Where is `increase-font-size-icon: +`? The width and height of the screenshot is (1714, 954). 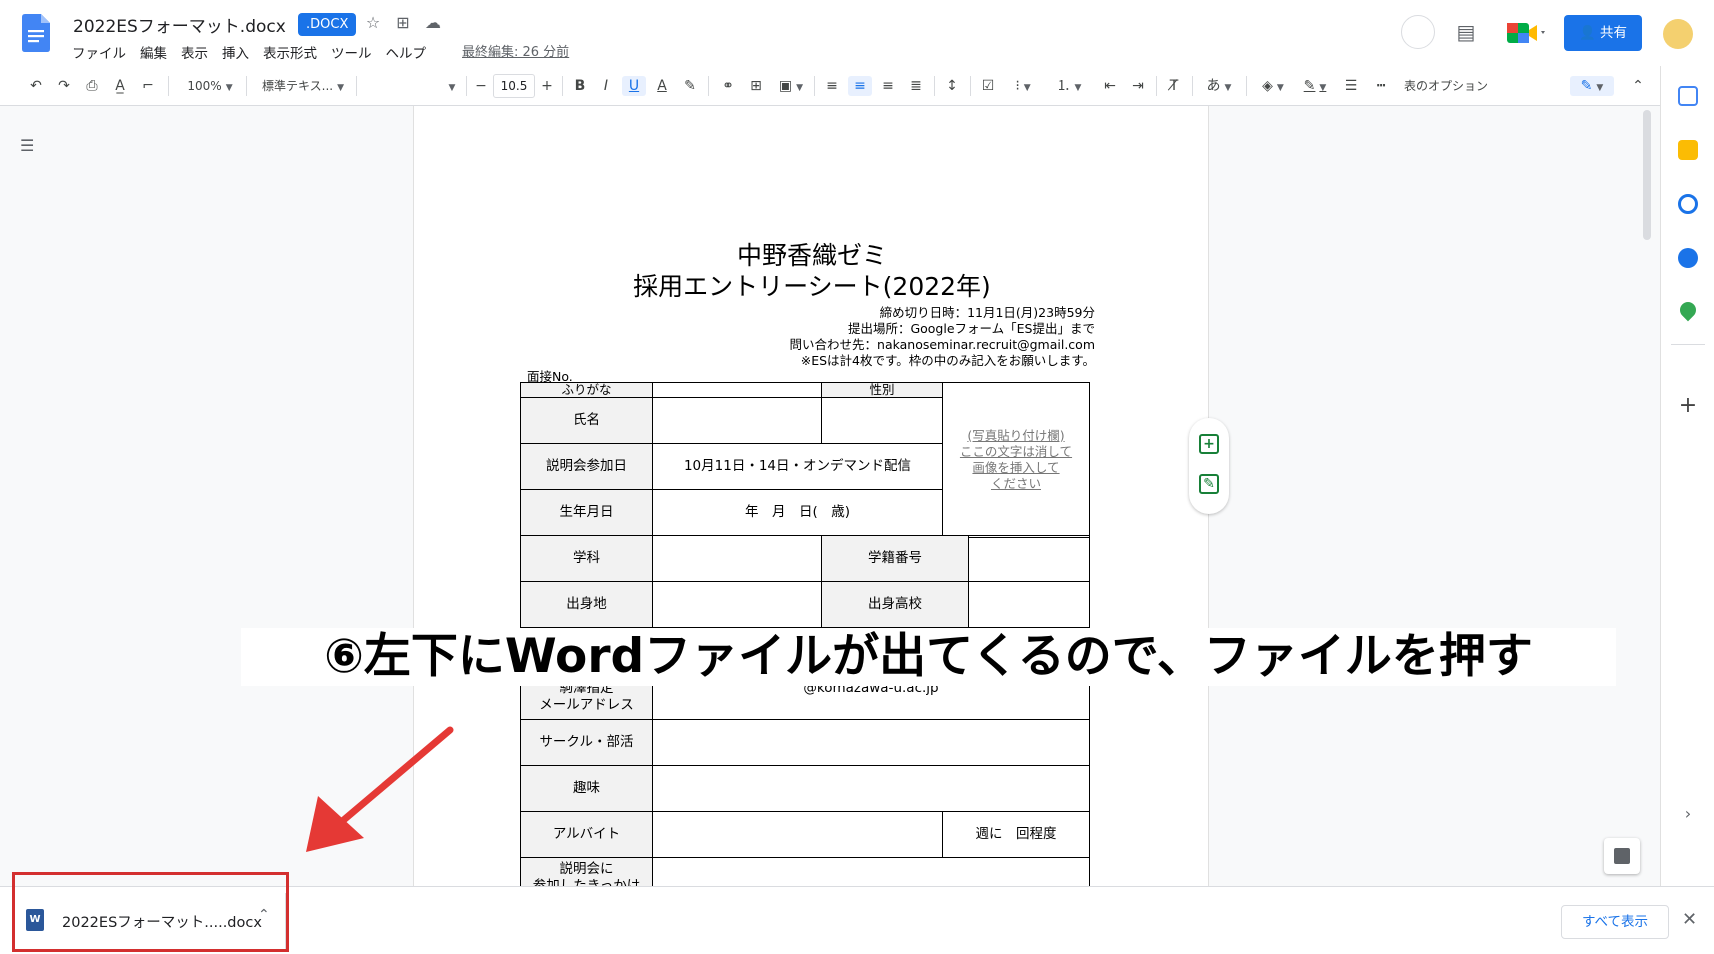
increase-font-size-icon: + is located at coordinates (547, 86).